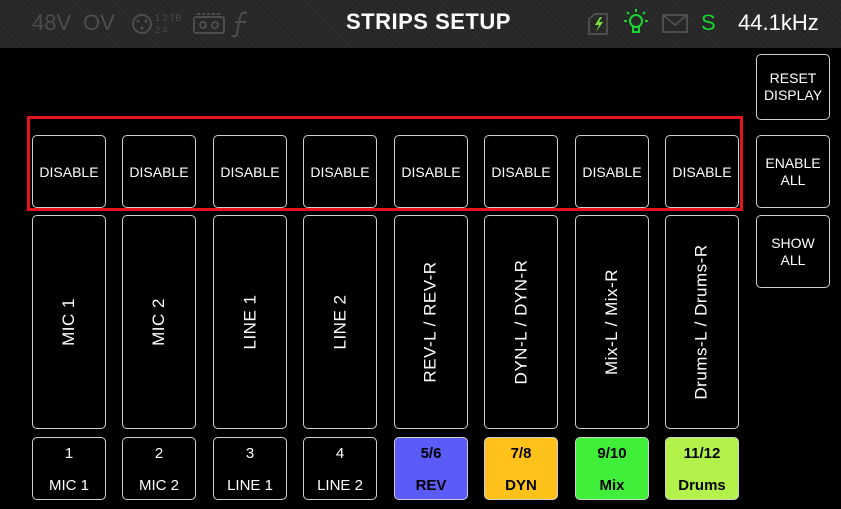  I want to click on channel-number: 9/10, so click(612, 453).